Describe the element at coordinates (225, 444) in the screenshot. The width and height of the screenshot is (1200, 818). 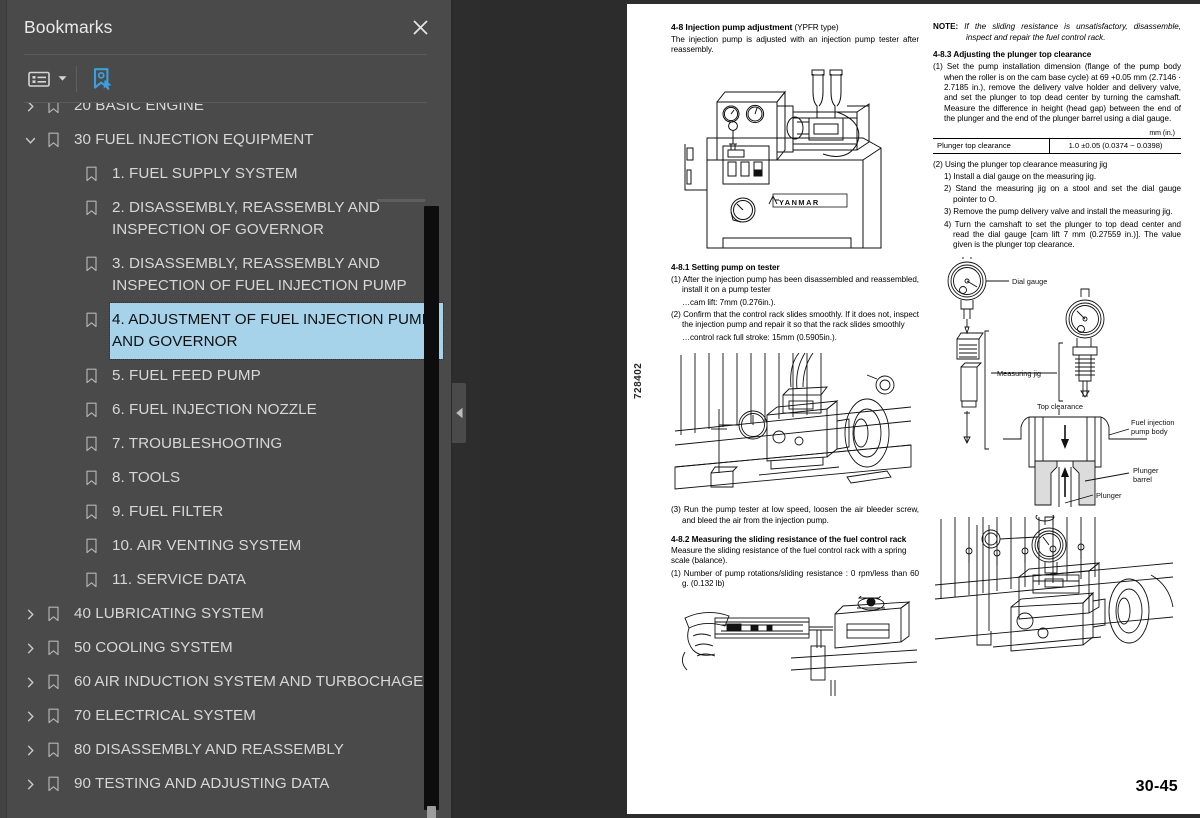
I see `bookmark-item: 7. TROUBLESHOOTING` at that location.